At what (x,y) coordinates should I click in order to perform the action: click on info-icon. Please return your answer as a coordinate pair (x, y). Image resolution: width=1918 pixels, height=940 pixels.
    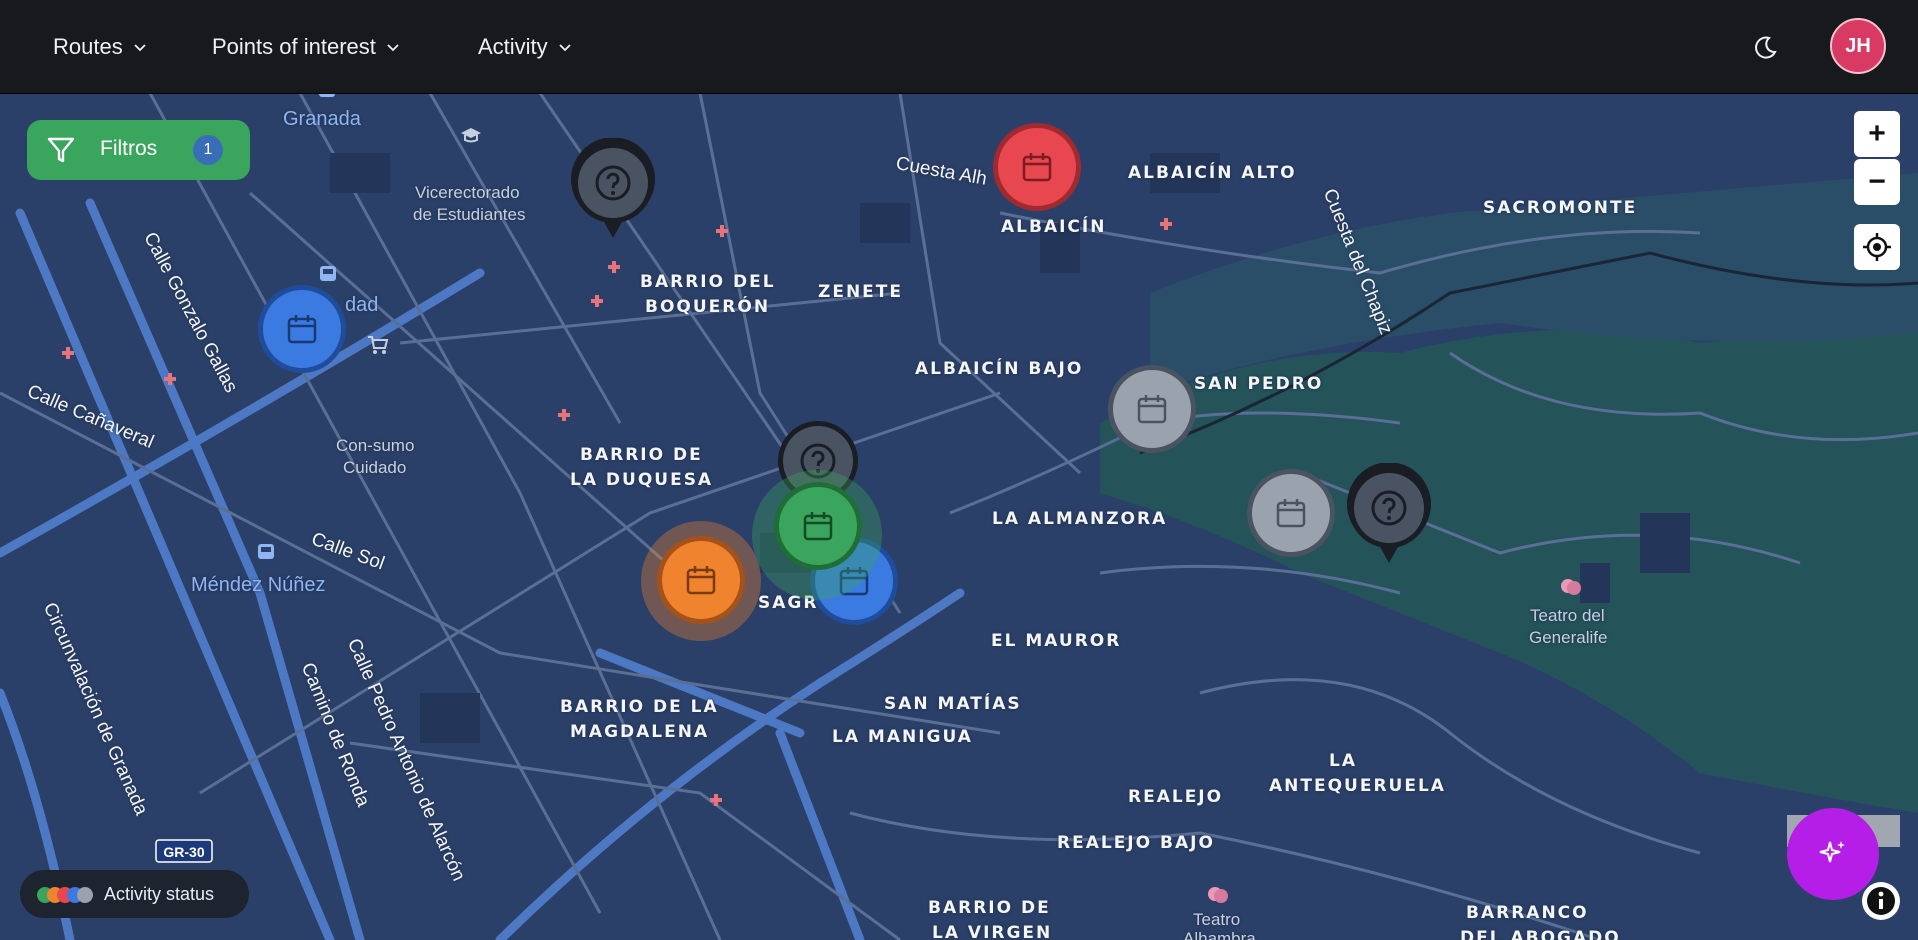
    Looking at the image, I should click on (1881, 901).